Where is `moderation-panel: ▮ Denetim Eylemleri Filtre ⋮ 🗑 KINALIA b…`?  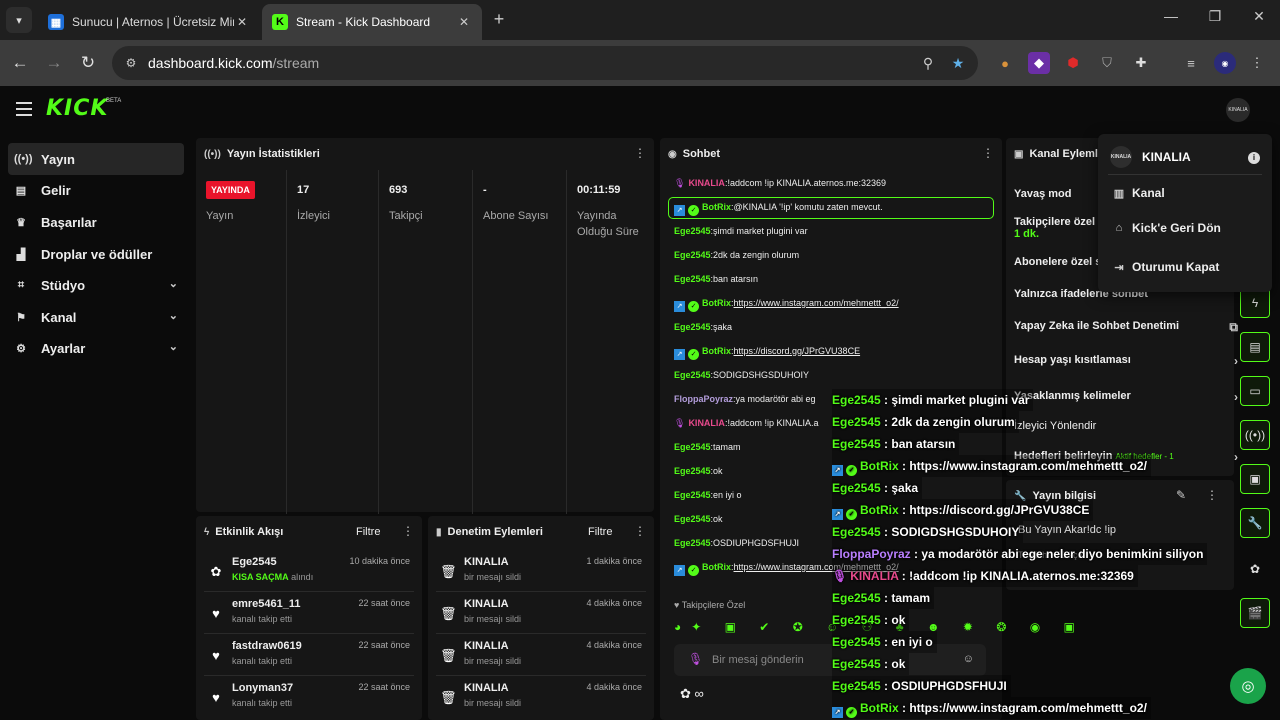 moderation-panel: ▮ Denetim Eylemleri Filtre ⋮ 🗑 KINALIA b… is located at coordinates (541, 618).